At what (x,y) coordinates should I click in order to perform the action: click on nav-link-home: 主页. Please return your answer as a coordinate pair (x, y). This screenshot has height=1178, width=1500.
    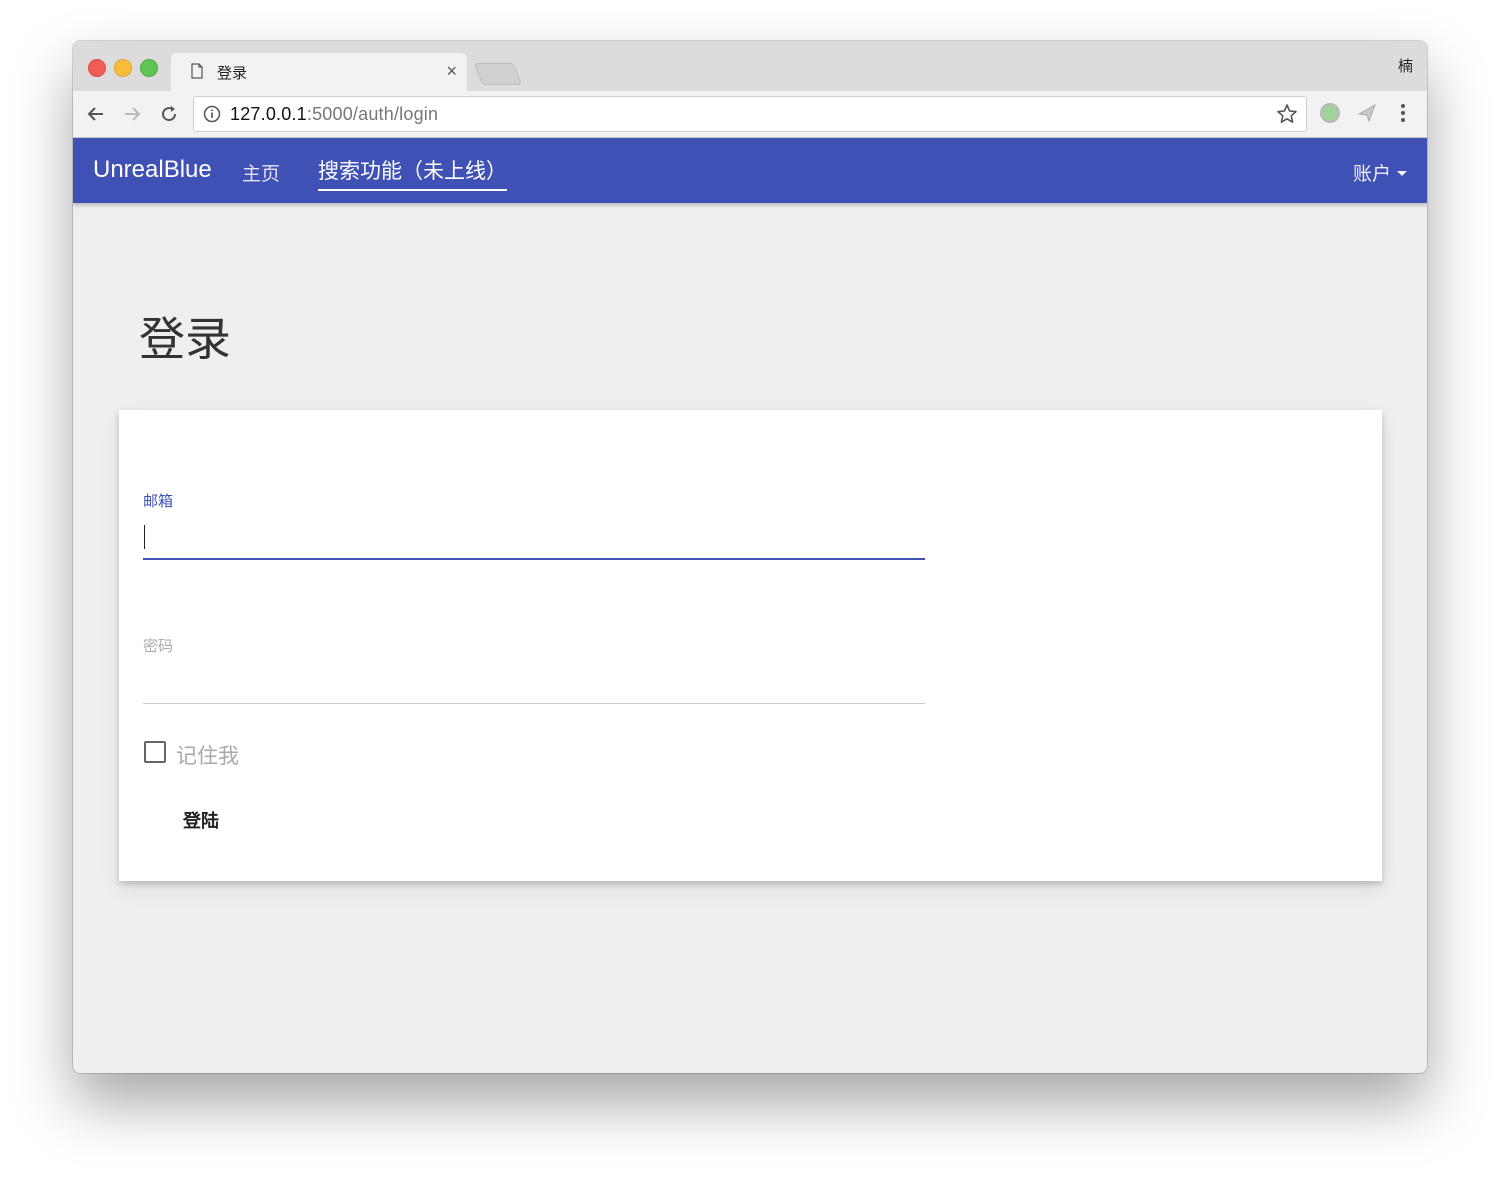
    Looking at the image, I should click on (261, 172).